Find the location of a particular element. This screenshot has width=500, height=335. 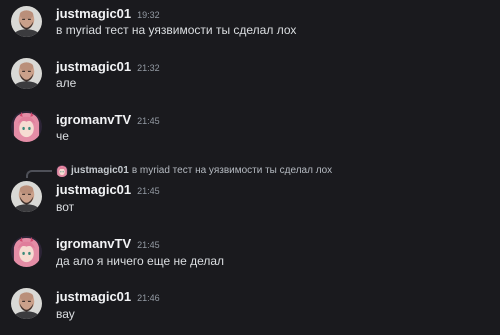

message-text: вот is located at coordinates (65, 207).